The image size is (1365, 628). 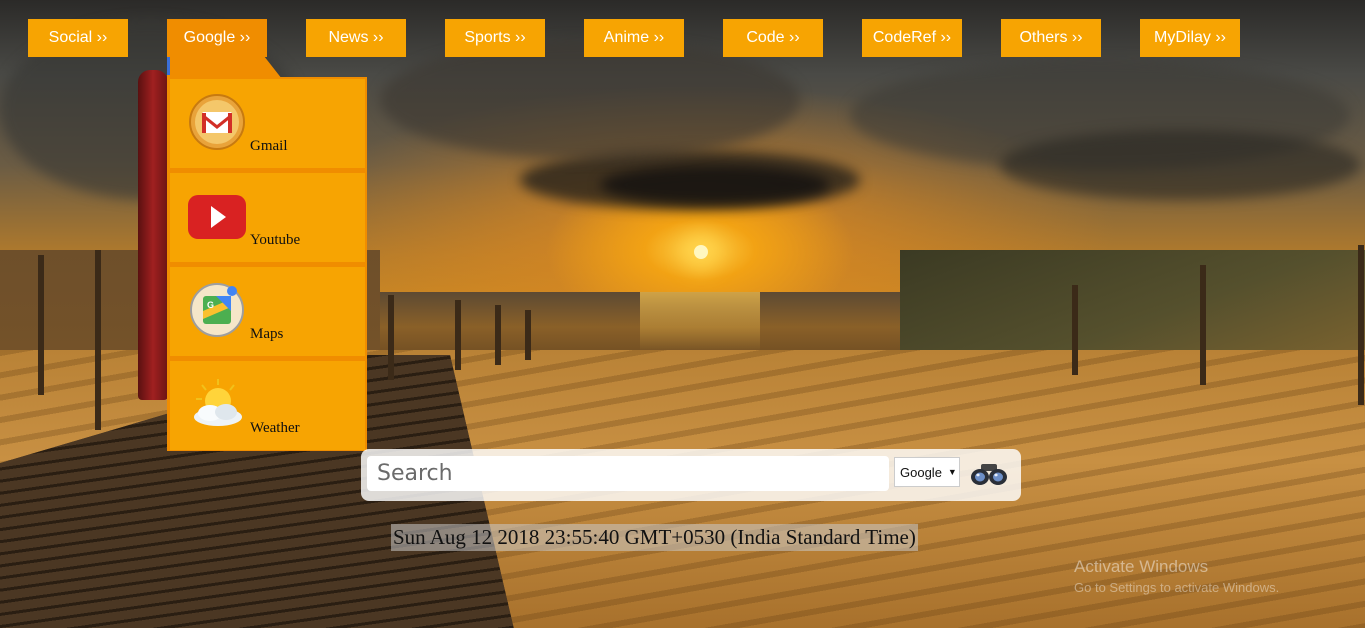 I want to click on active-tab-connector, so click(x=224, y=68).